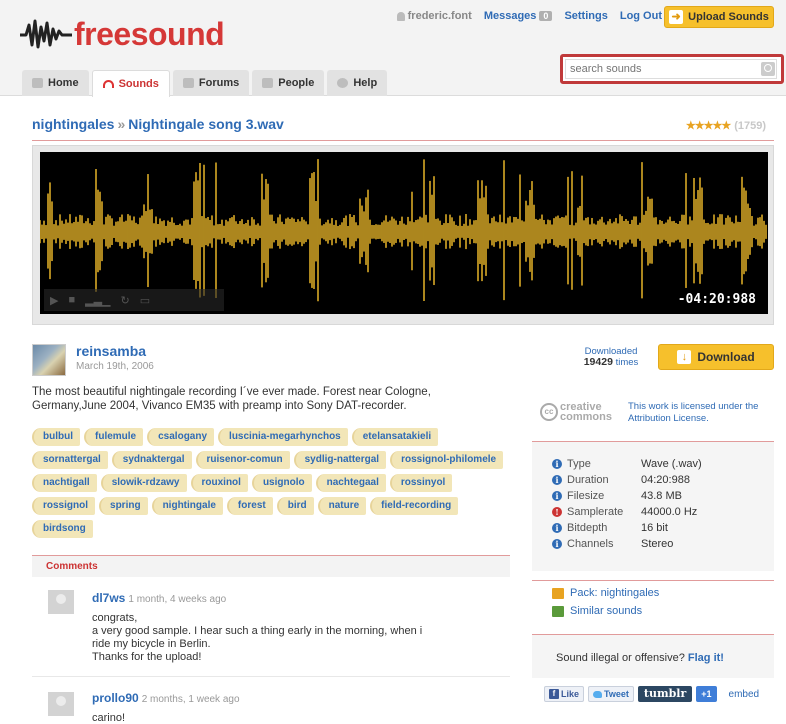  Describe the element at coordinates (281, 483) in the screenshot. I see `tag-usignolo: usignolo` at that location.